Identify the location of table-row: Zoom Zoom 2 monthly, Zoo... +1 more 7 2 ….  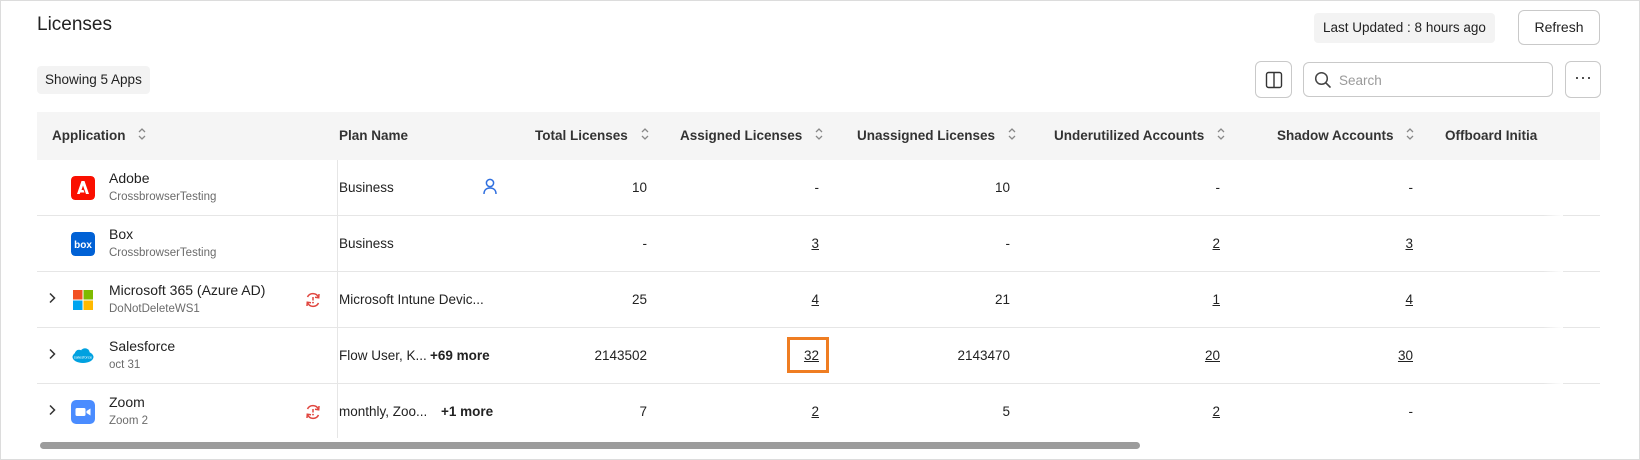
(818, 411).